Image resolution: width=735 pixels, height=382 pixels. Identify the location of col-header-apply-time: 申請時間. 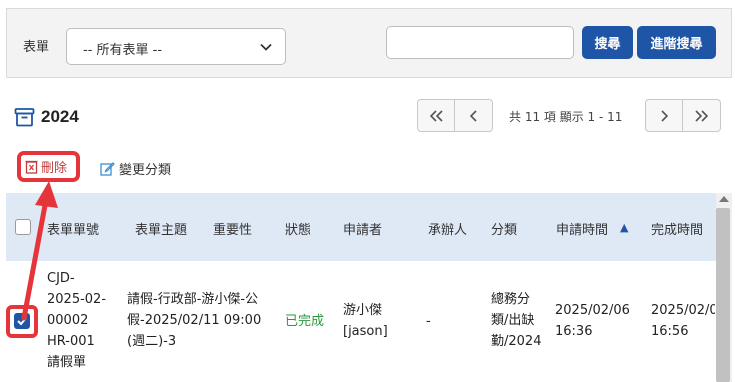
(582, 228).